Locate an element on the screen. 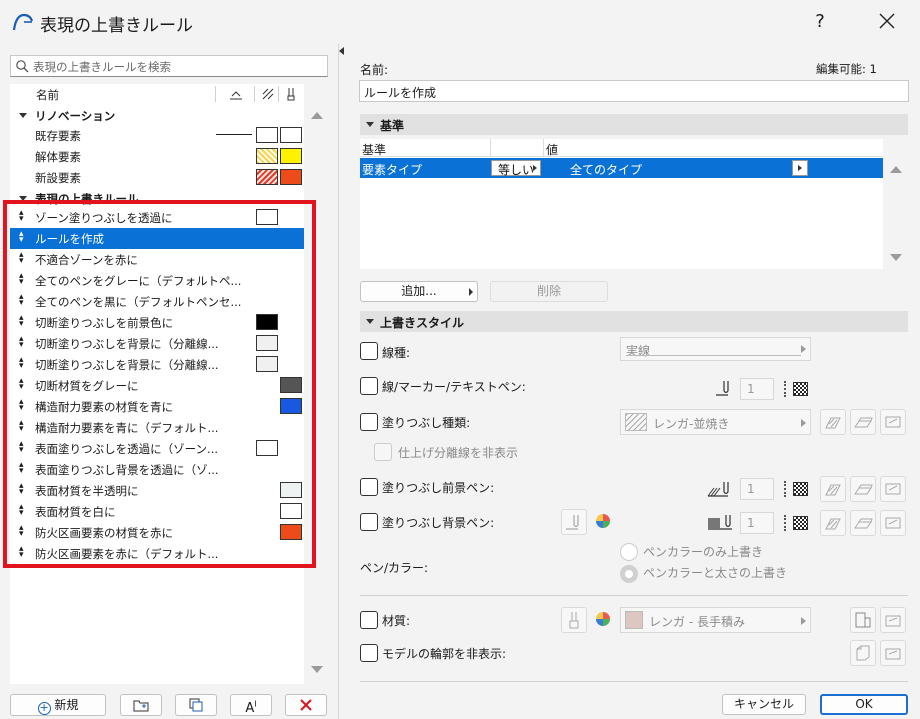  duplicate-button is located at coordinates (196, 705).